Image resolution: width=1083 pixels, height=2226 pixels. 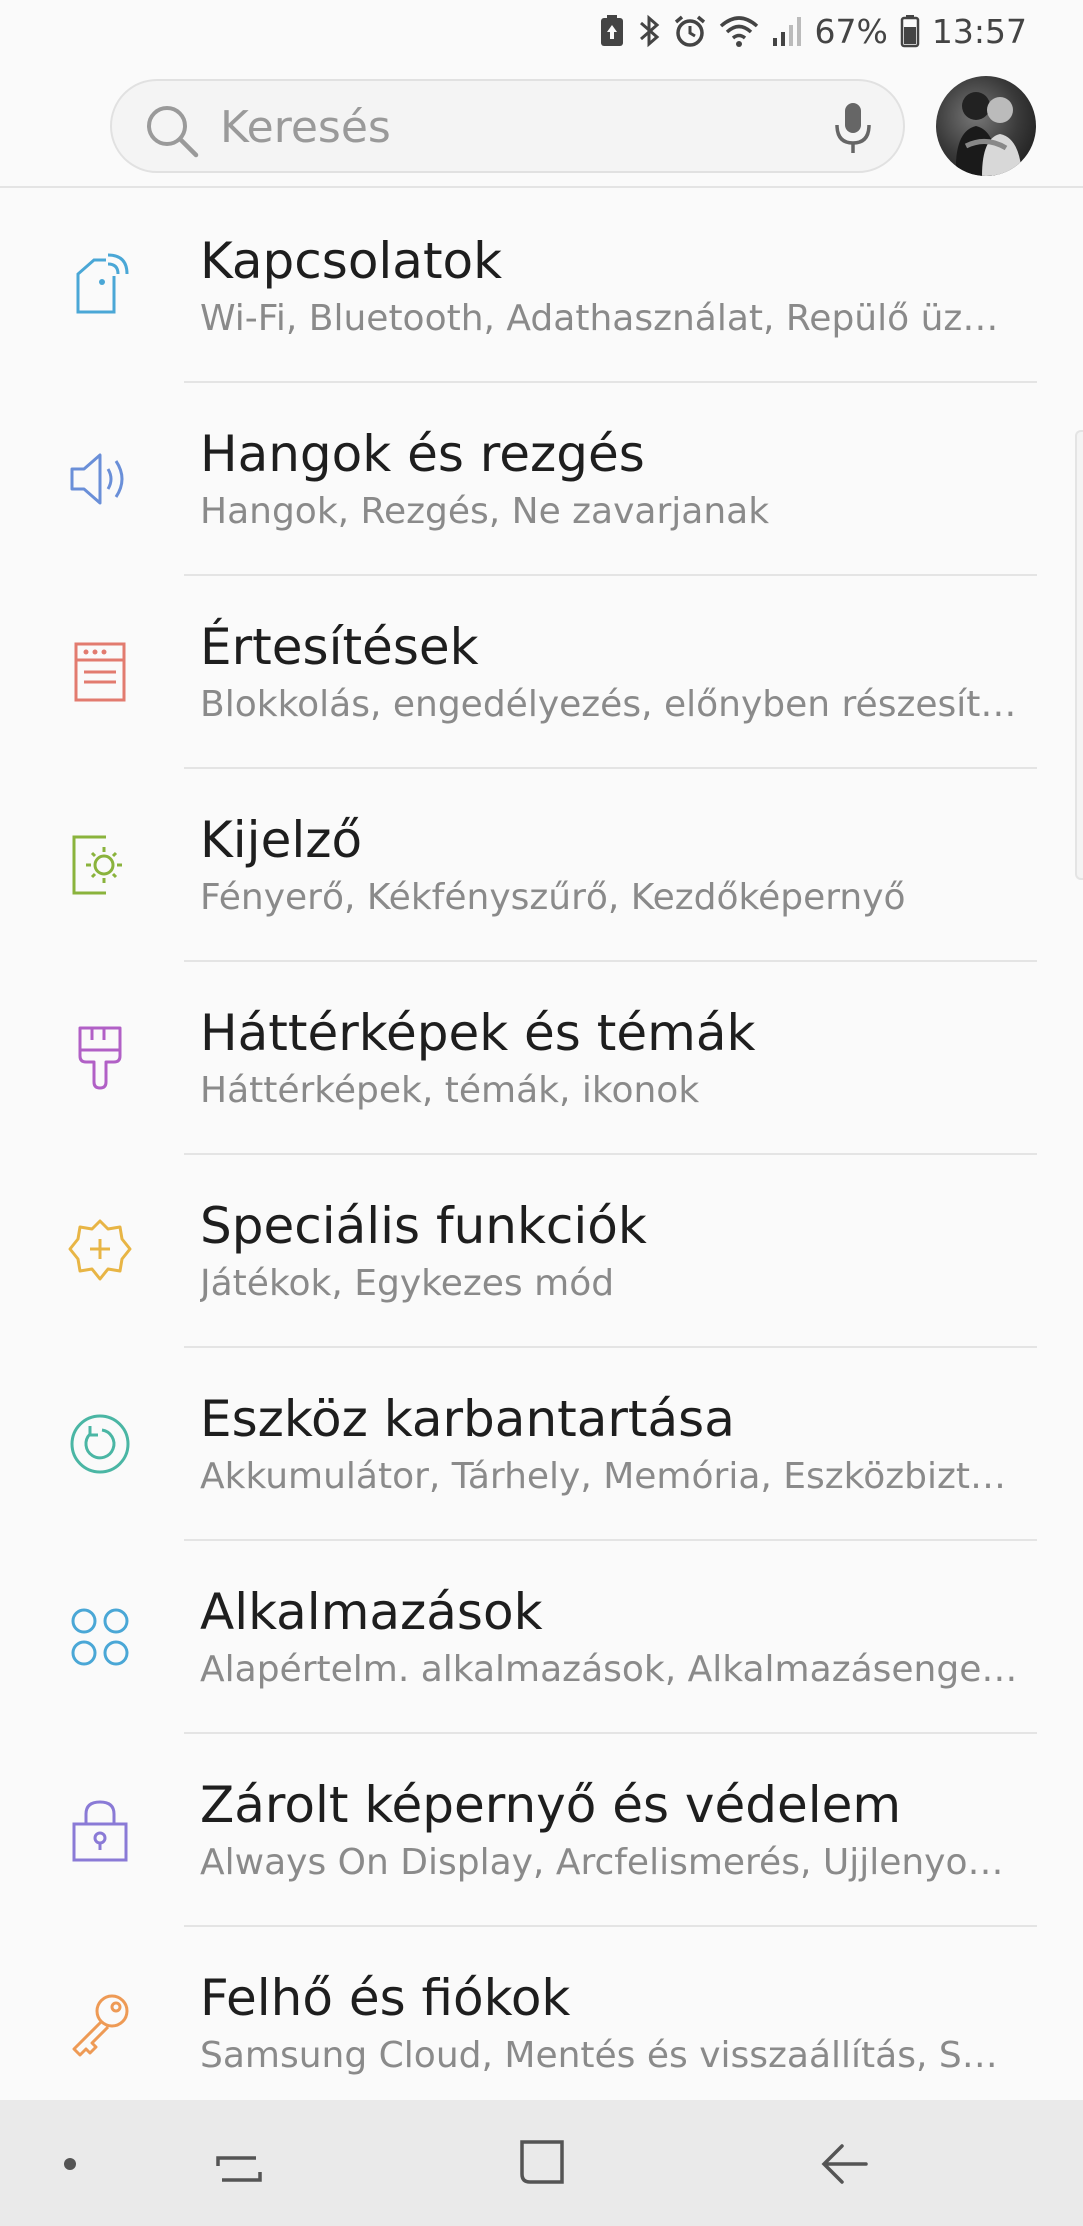 I want to click on item-title: Eszköz karbantartása, so click(x=467, y=1419).